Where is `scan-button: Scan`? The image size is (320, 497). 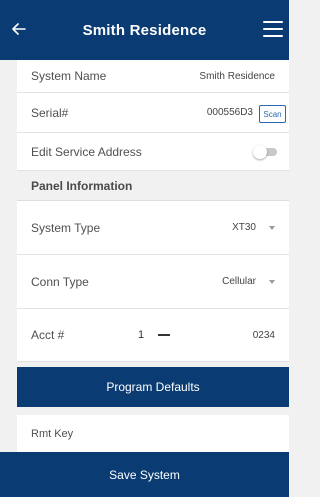 scan-button: Scan is located at coordinates (272, 114).